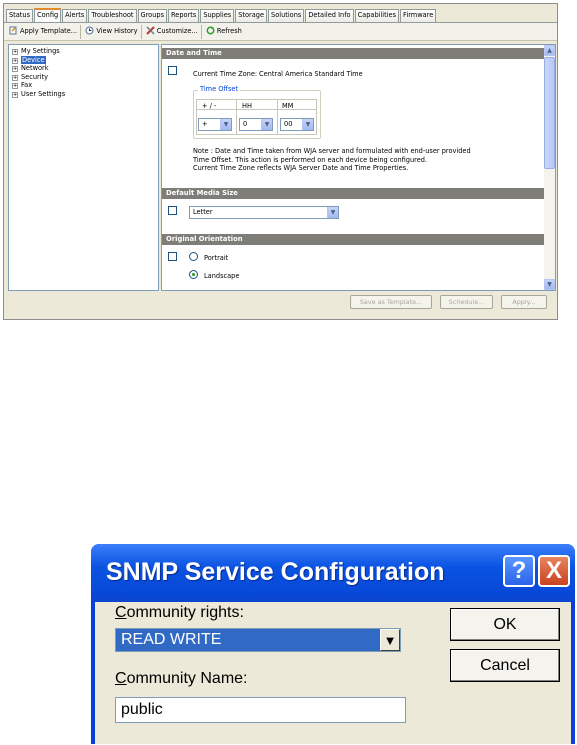 The height and width of the screenshot is (745, 577). I want to click on community-name-input: public, so click(260, 710).